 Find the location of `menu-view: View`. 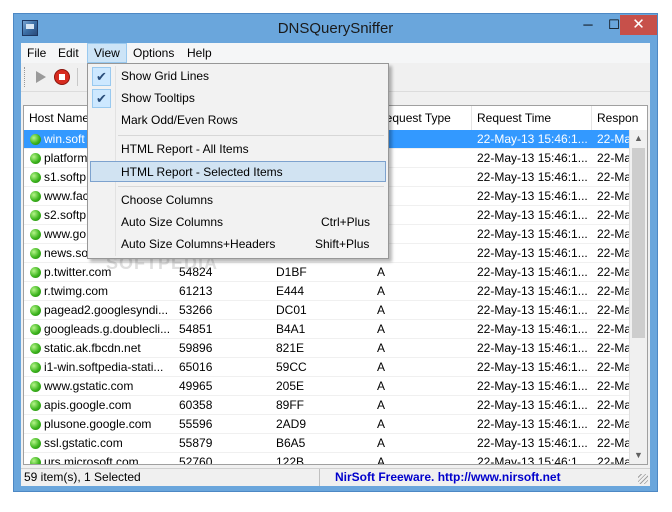

menu-view: View is located at coordinates (107, 53).